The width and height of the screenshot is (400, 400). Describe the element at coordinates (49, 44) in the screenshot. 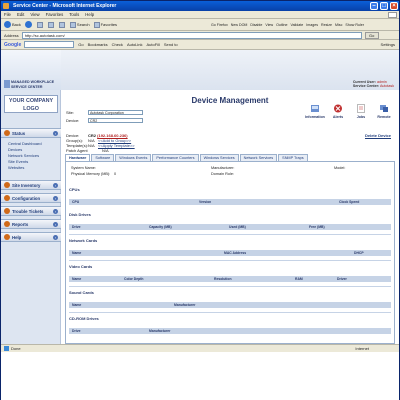

I see `google-search-input` at that location.